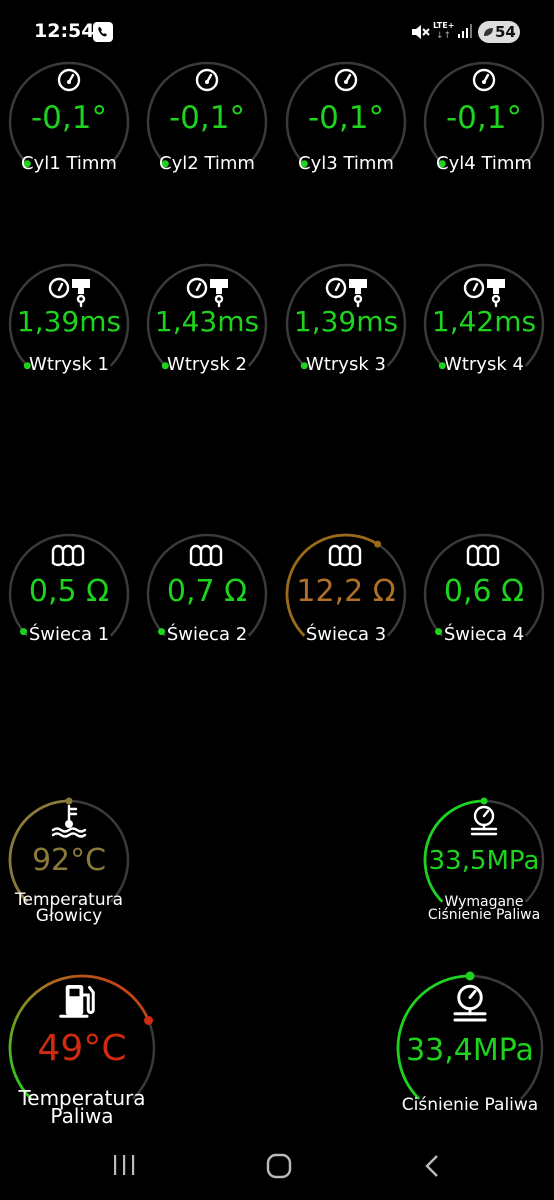  What do you see at coordinates (346, 163) in the screenshot?
I see `gauge-label: Cyl3 Timm` at bounding box center [346, 163].